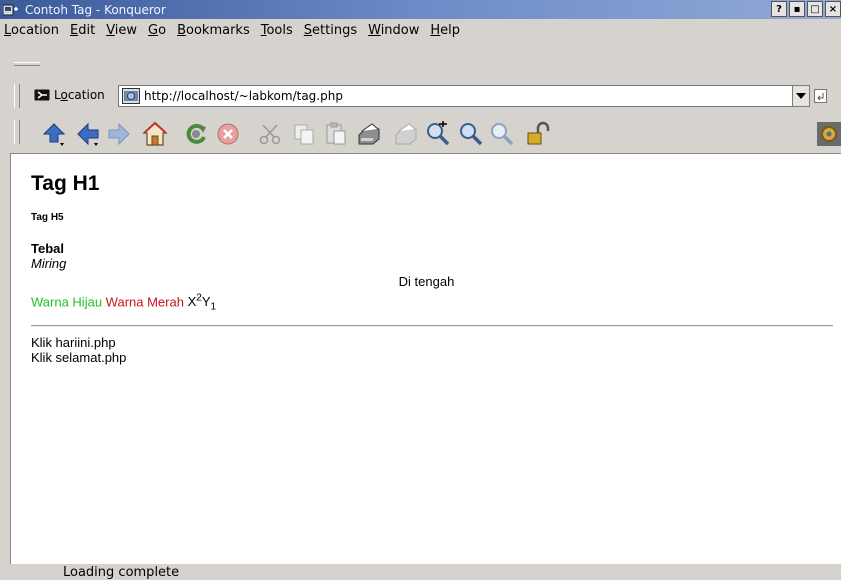 The width and height of the screenshot is (841, 580). What do you see at coordinates (374, 30) in the screenshot?
I see `menu-window-mnemonic: W` at bounding box center [374, 30].